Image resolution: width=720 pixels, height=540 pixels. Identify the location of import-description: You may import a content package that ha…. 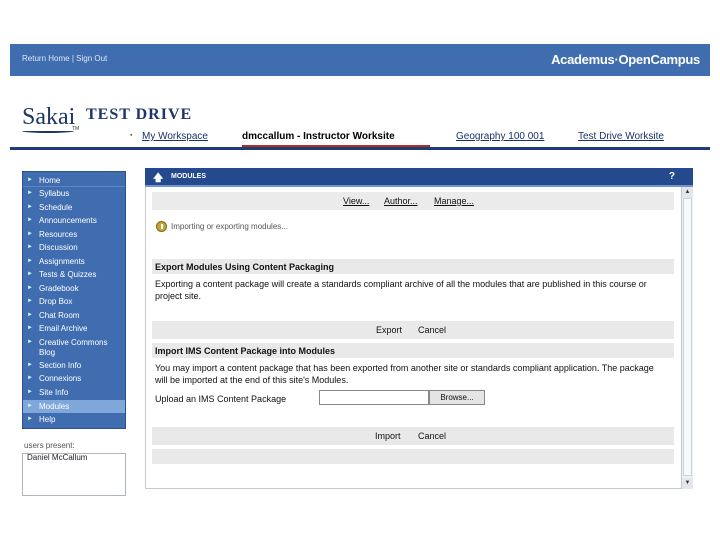
(404, 374).